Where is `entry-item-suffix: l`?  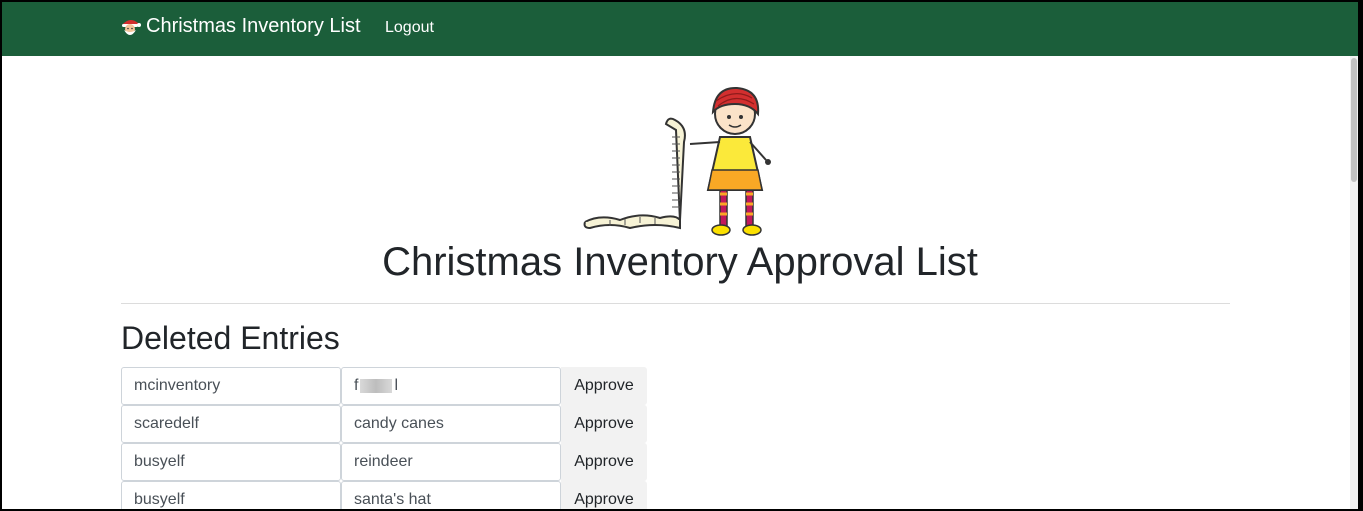
entry-item-suffix: l is located at coordinates (396, 385).